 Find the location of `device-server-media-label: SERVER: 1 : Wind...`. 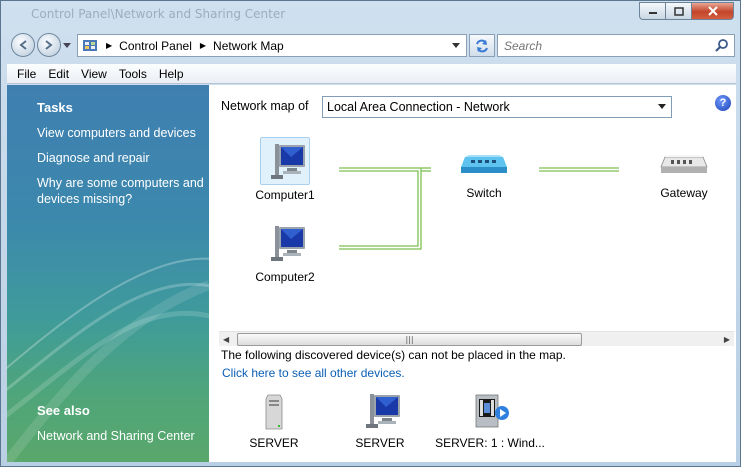

device-server-media-label: SERVER: 1 : Wind... is located at coordinates (490, 443).